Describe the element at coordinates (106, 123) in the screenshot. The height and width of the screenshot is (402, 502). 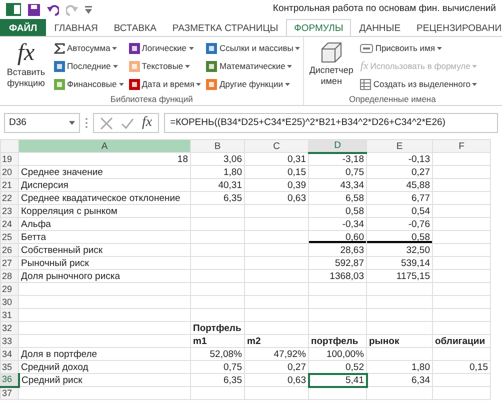
I see `cancel-icon` at that location.